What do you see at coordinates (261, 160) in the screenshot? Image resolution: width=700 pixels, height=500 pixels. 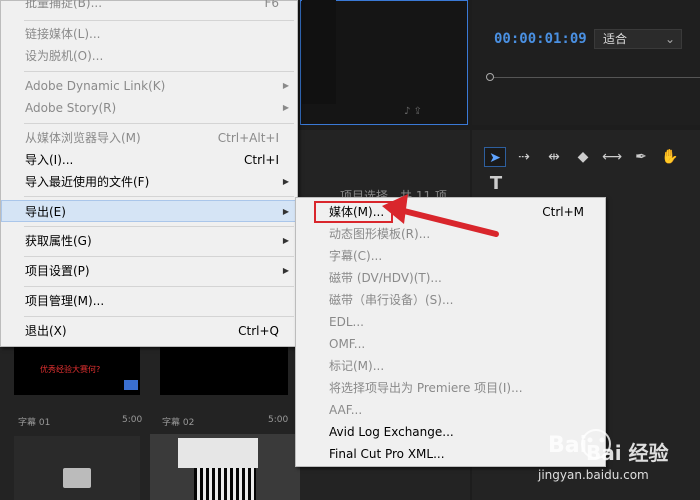 I see `menu-item-shortcut: Ctrl+I` at bounding box center [261, 160].